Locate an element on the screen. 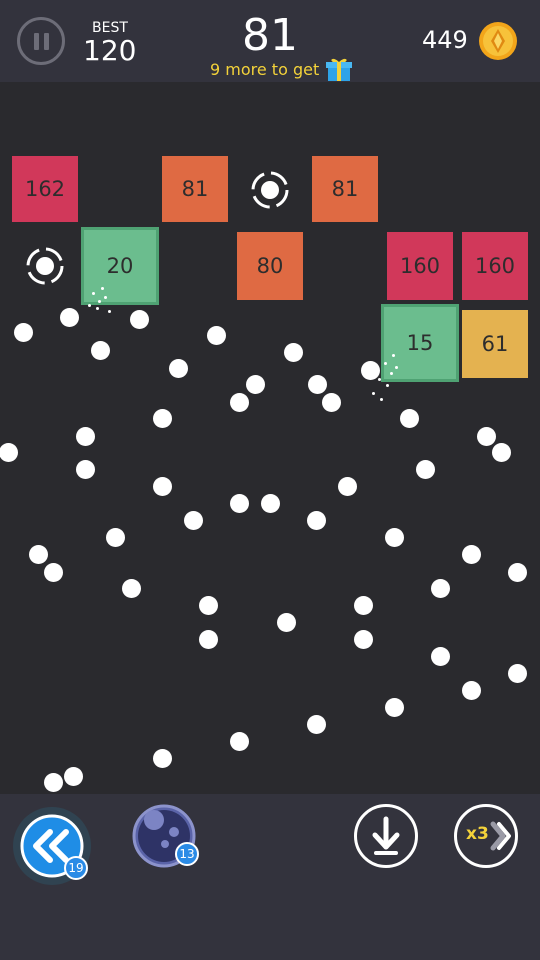  gift-icon is located at coordinates (339, 69).